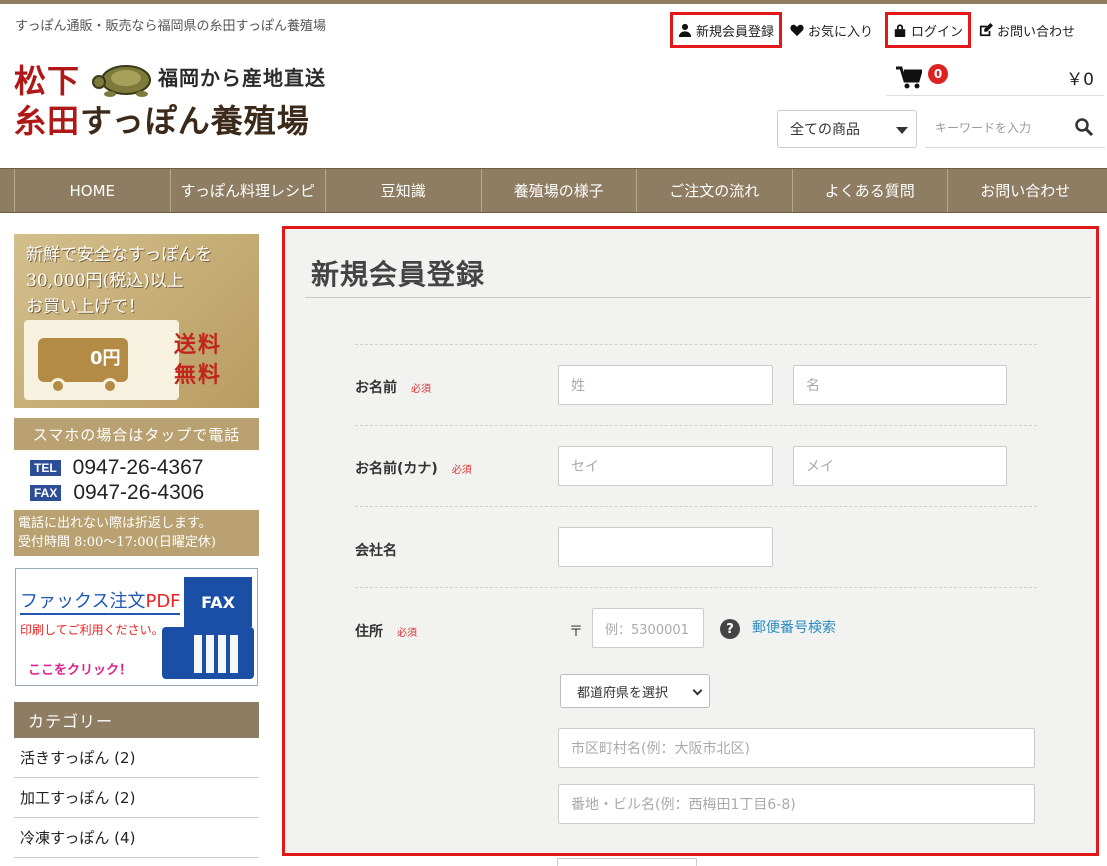 The image size is (1107, 866). Describe the element at coordinates (869, 190) in the screenshot. I see `nav-item-faq: よくある質問` at that location.